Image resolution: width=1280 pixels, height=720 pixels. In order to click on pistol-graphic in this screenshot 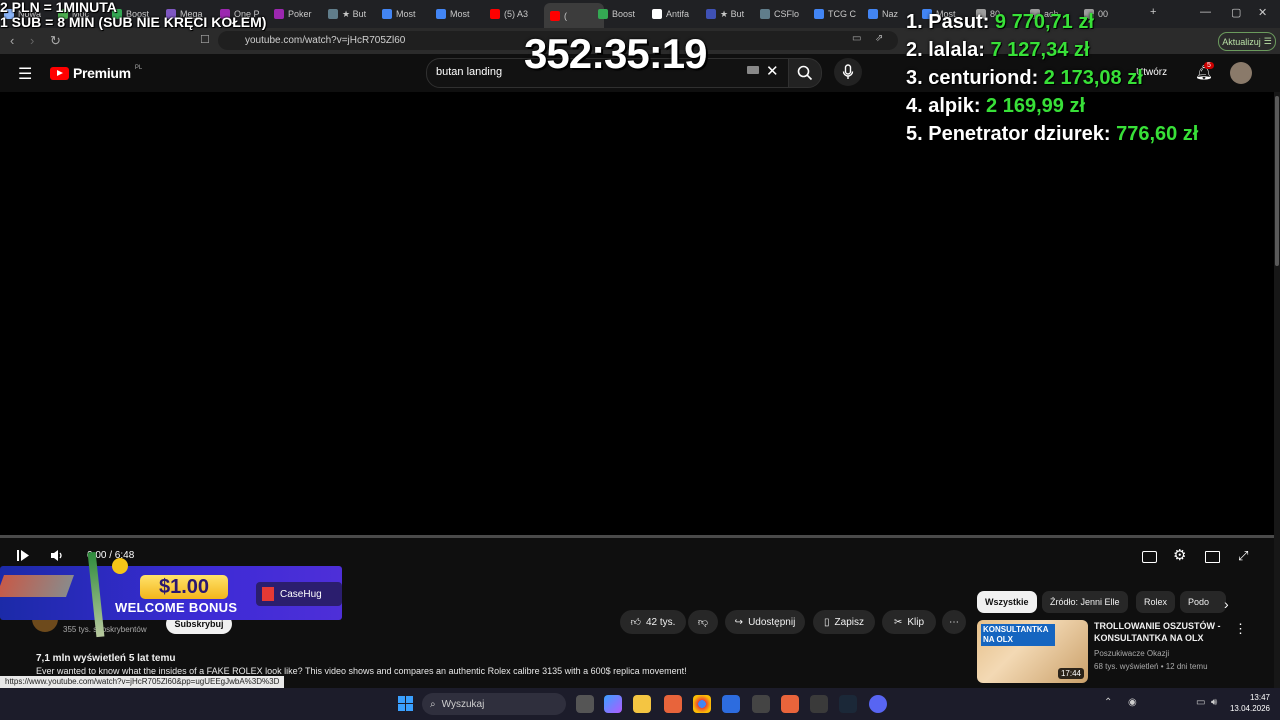, I will do `click(37, 586)`.